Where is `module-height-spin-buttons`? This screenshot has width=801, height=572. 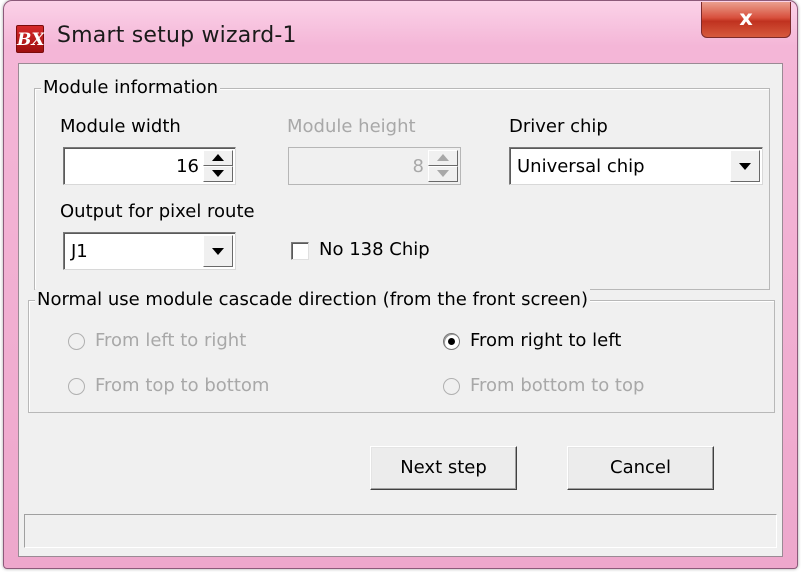 module-height-spin-buttons is located at coordinates (443, 166).